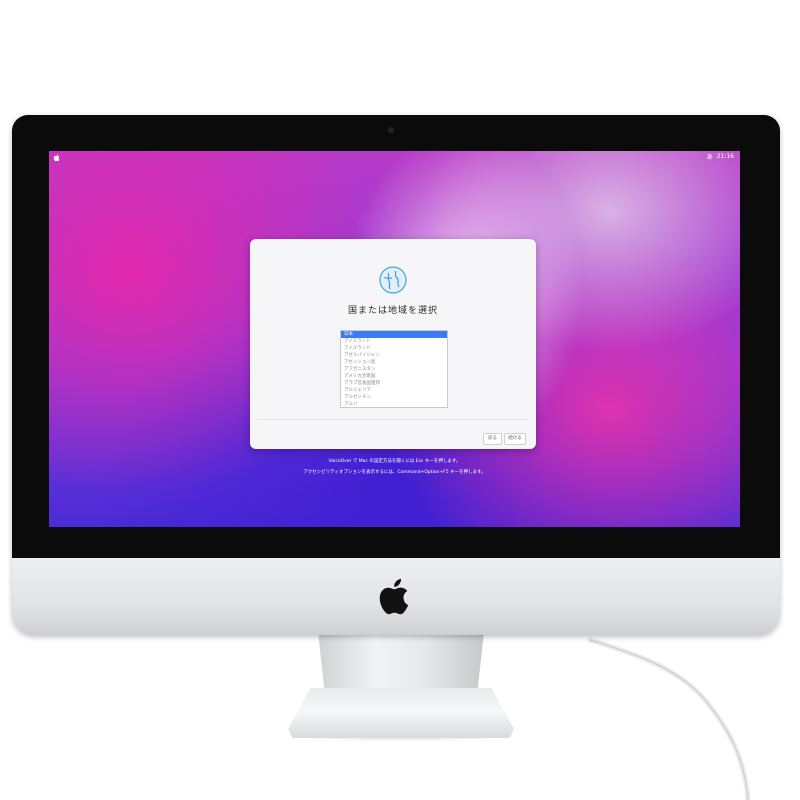  What do you see at coordinates (394, 390) in the screenshot?
I see `region-list-item: アルジェリア` at bounding box center [394, 390].